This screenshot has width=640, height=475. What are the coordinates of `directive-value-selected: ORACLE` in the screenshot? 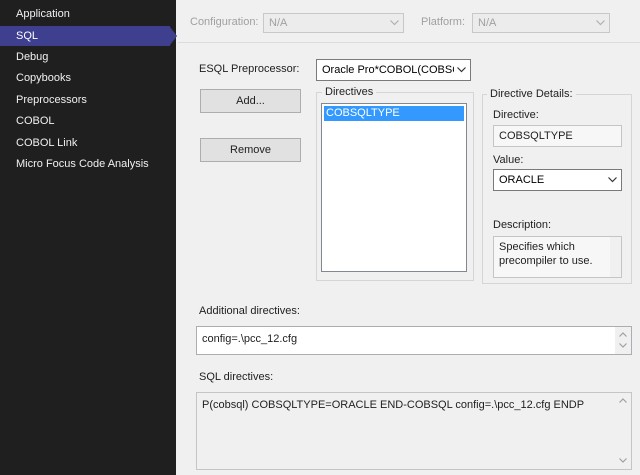 It's located at (522, 180).